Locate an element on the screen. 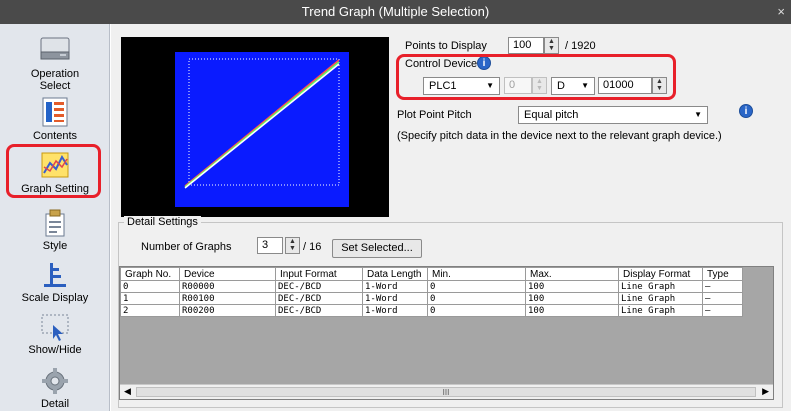  column-header: Device is located at coordinates (227, 274).